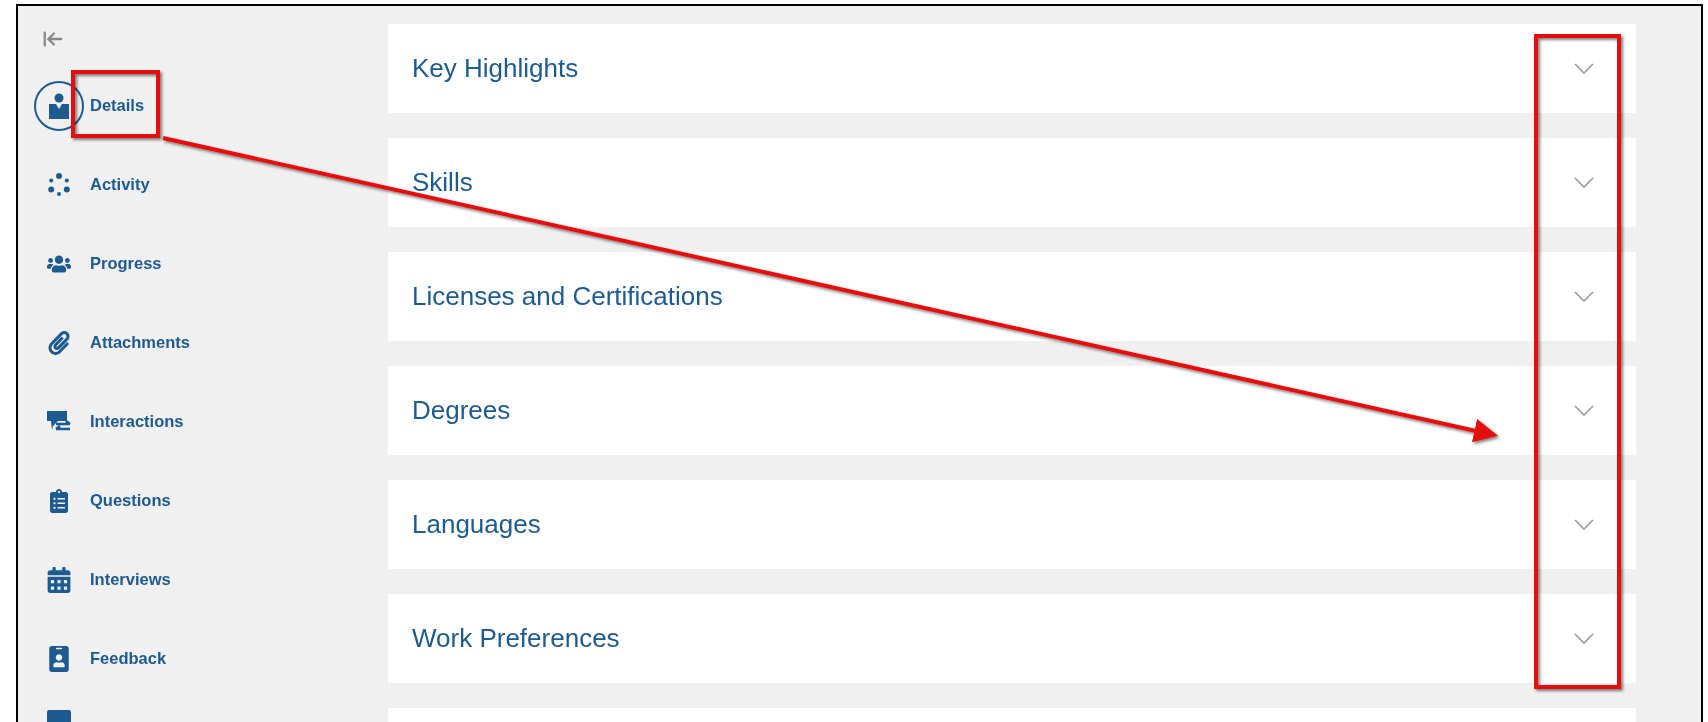 This screenshot has width=1708, height=722. Describe the element at coordinates (476, 524) in the screenshot. I see `section-title: Languages` at that location.